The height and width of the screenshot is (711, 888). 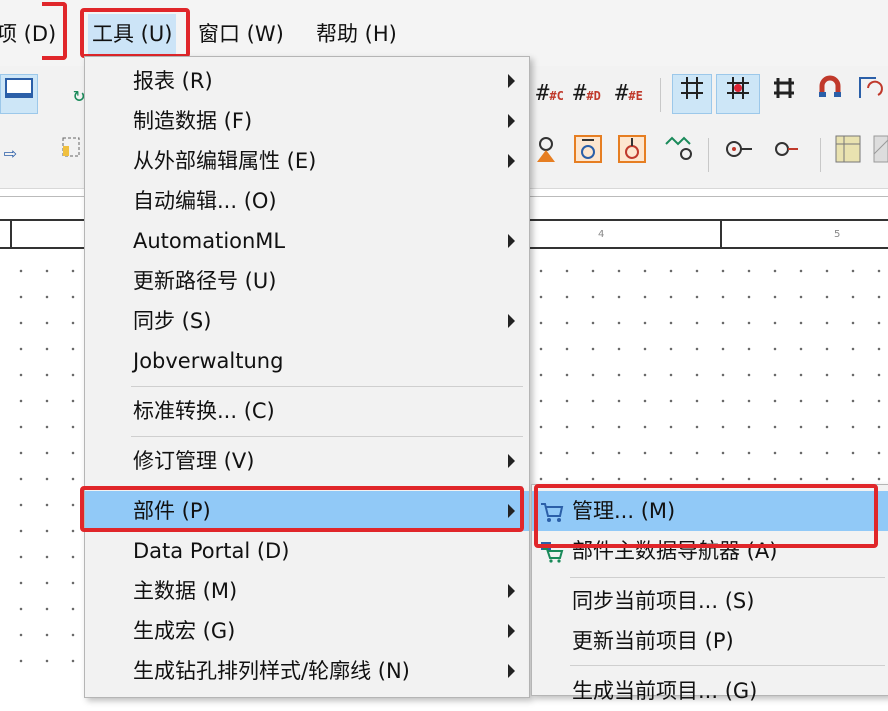 What do you see at coordinates (546, 154) in the screenshot?
I see `component-icon` at bounding box center [546, 154].